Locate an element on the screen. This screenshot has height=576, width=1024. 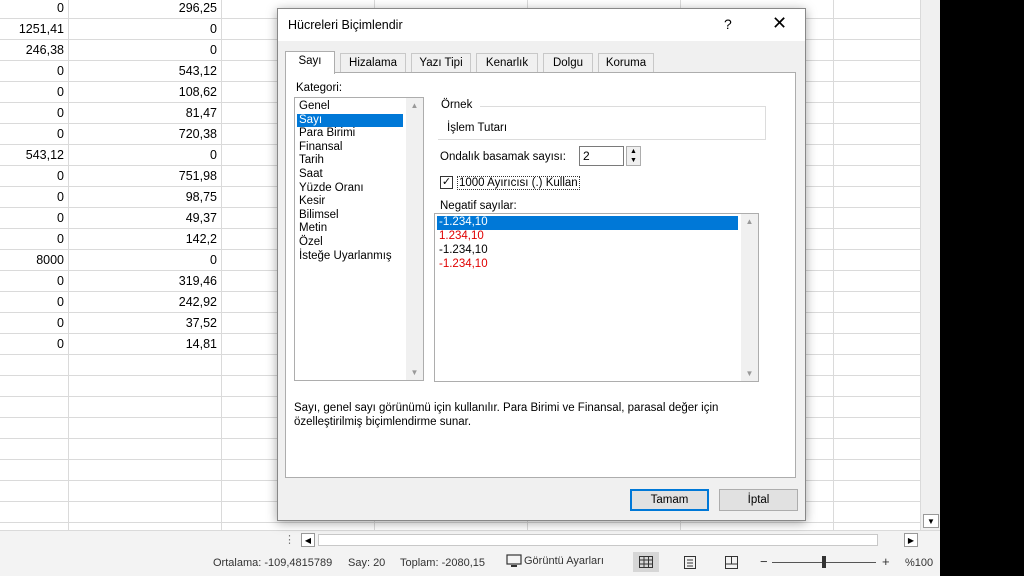
dialog-title: Hücreleri Biçimlendir is located at coordinates (345, 25).